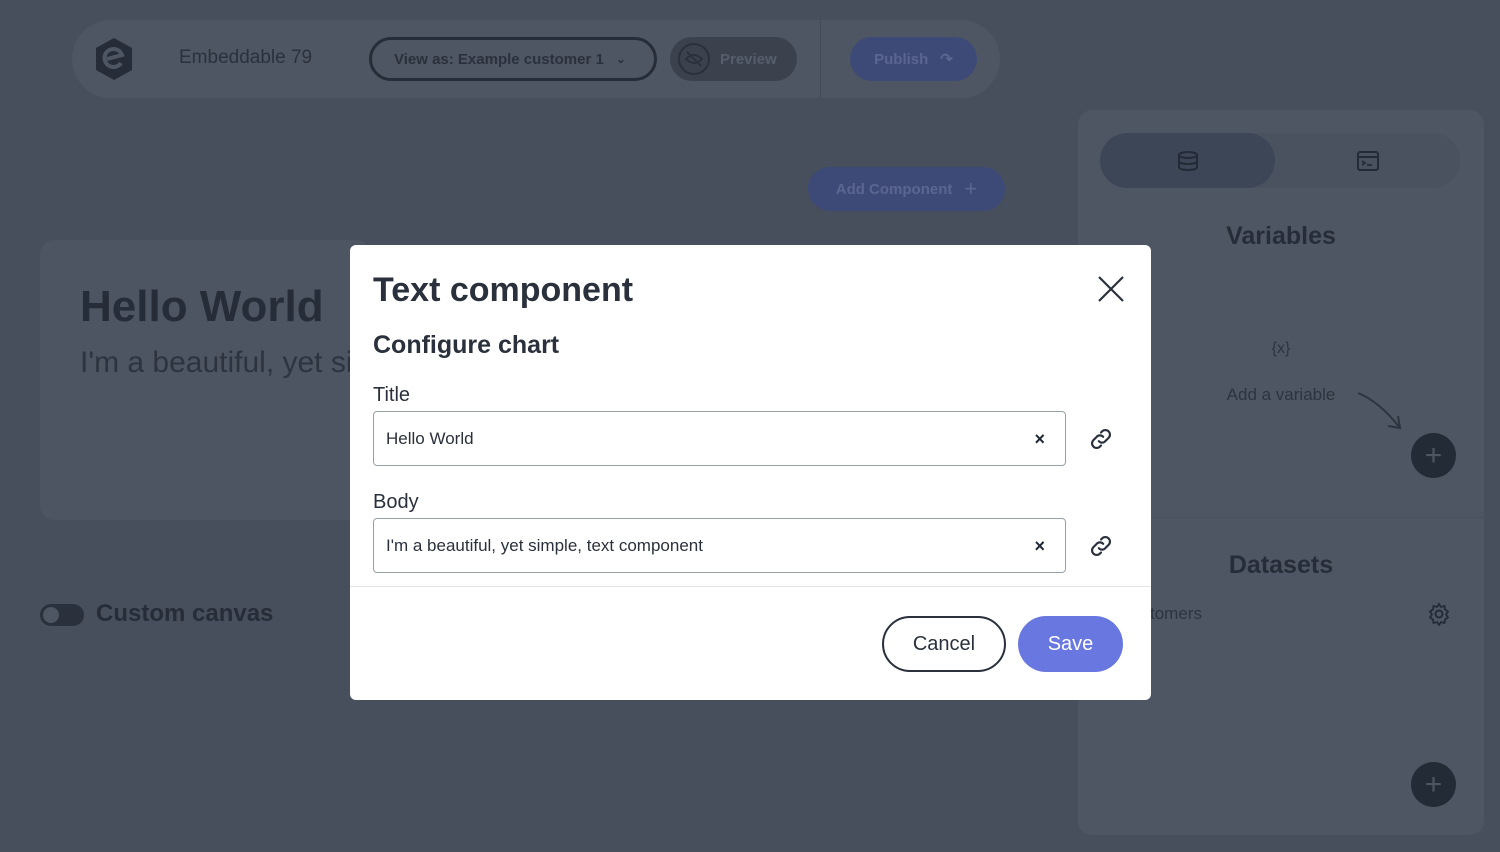  I want to click on preview-button: Preview, so click(733, 59).